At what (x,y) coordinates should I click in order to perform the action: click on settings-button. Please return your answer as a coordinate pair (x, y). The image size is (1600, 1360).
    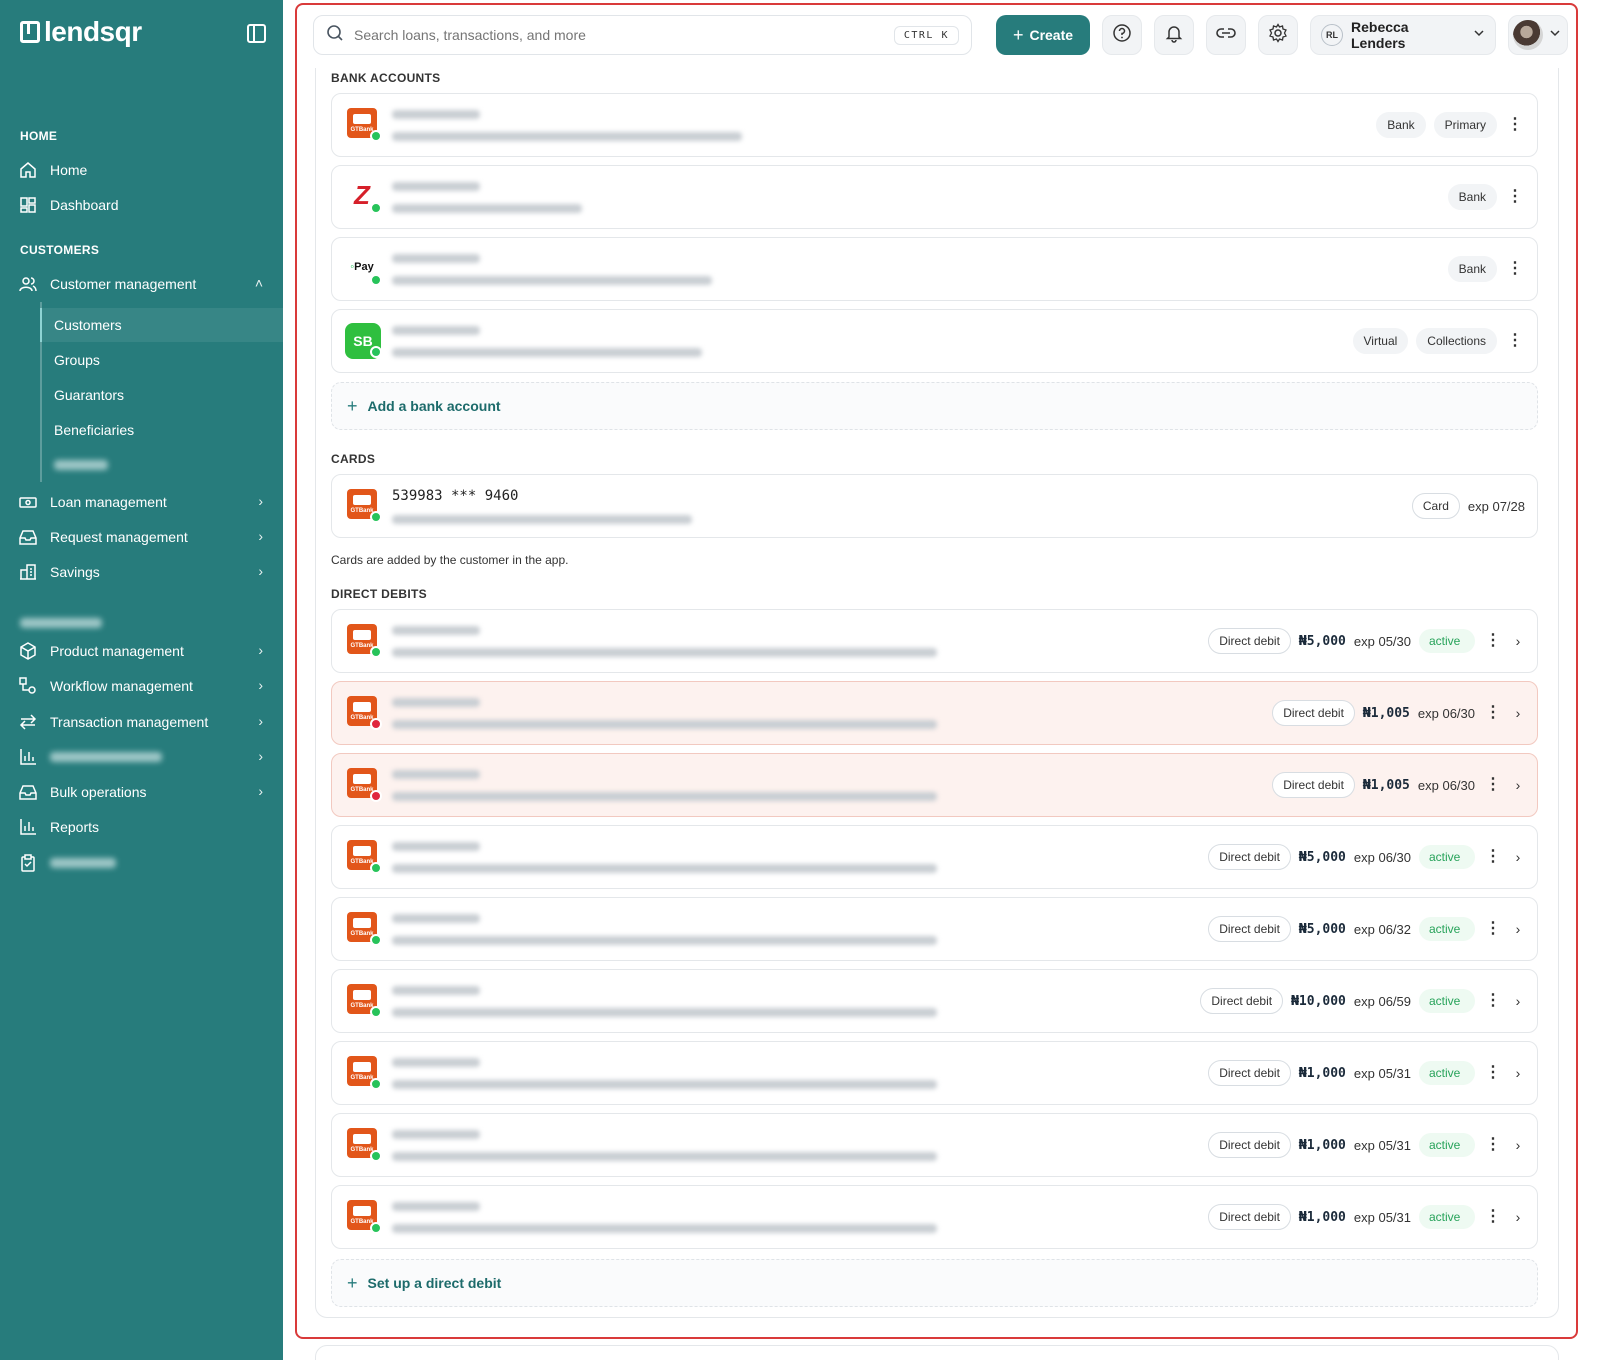
    Looking at the image, I should click on (1278, 35).